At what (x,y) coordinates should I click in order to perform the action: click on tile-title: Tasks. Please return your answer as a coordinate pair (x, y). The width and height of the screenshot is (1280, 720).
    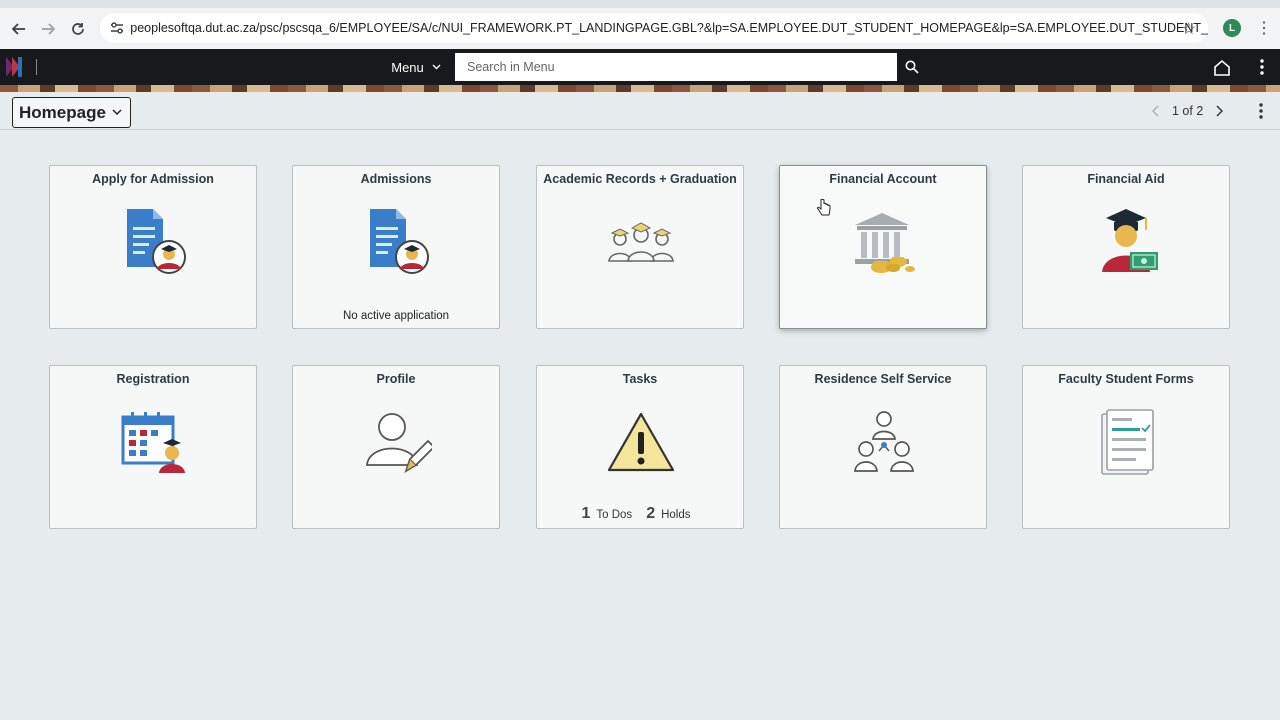
    Looking at the image, I should click on (640, 379).